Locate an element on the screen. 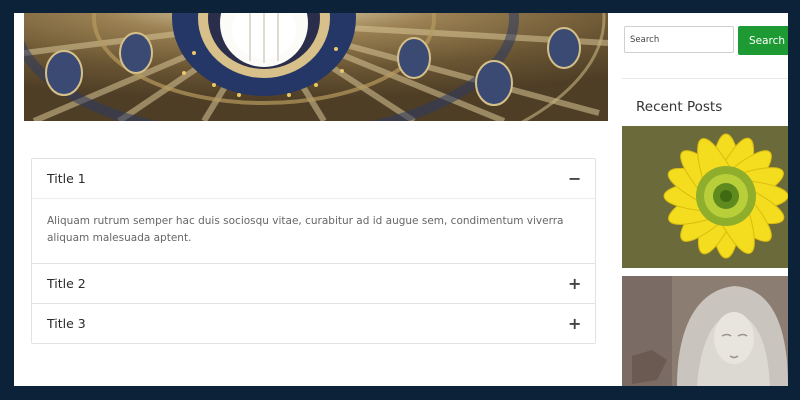  accordion-header-1: Title 1 − is located at coordinates (313, 178).